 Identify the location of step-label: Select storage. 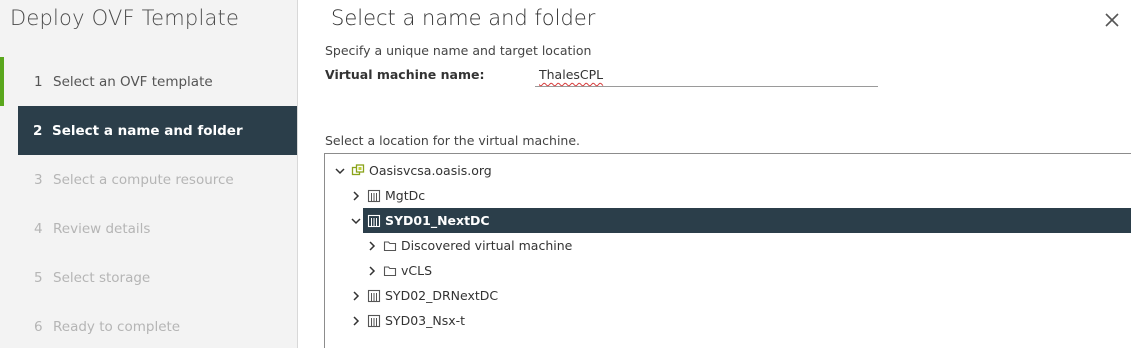
(102, 277).